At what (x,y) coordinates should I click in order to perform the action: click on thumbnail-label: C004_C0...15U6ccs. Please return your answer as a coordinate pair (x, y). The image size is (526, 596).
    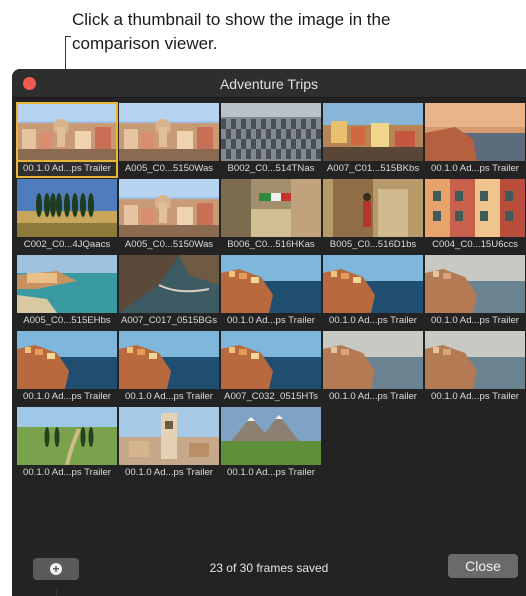
    Looking at the image, I should click on (475, 244).